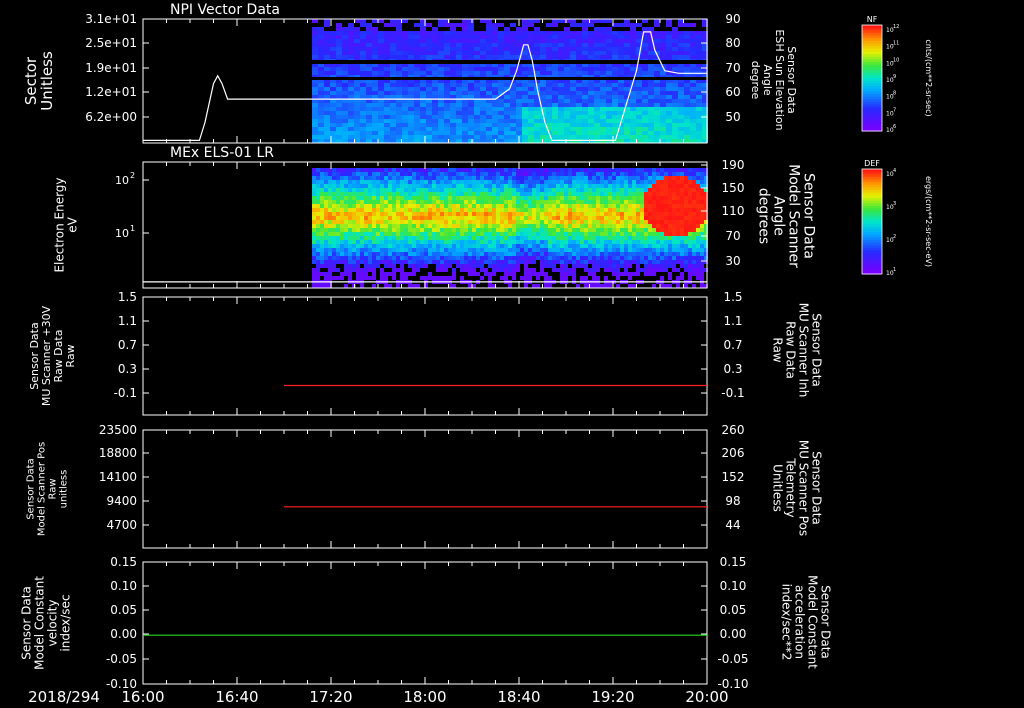  What do you see at coordinates (111, 19) in the screenshot?
I see `y-tick-label-left: 3.1e+01` at bounding box center [111, 19].